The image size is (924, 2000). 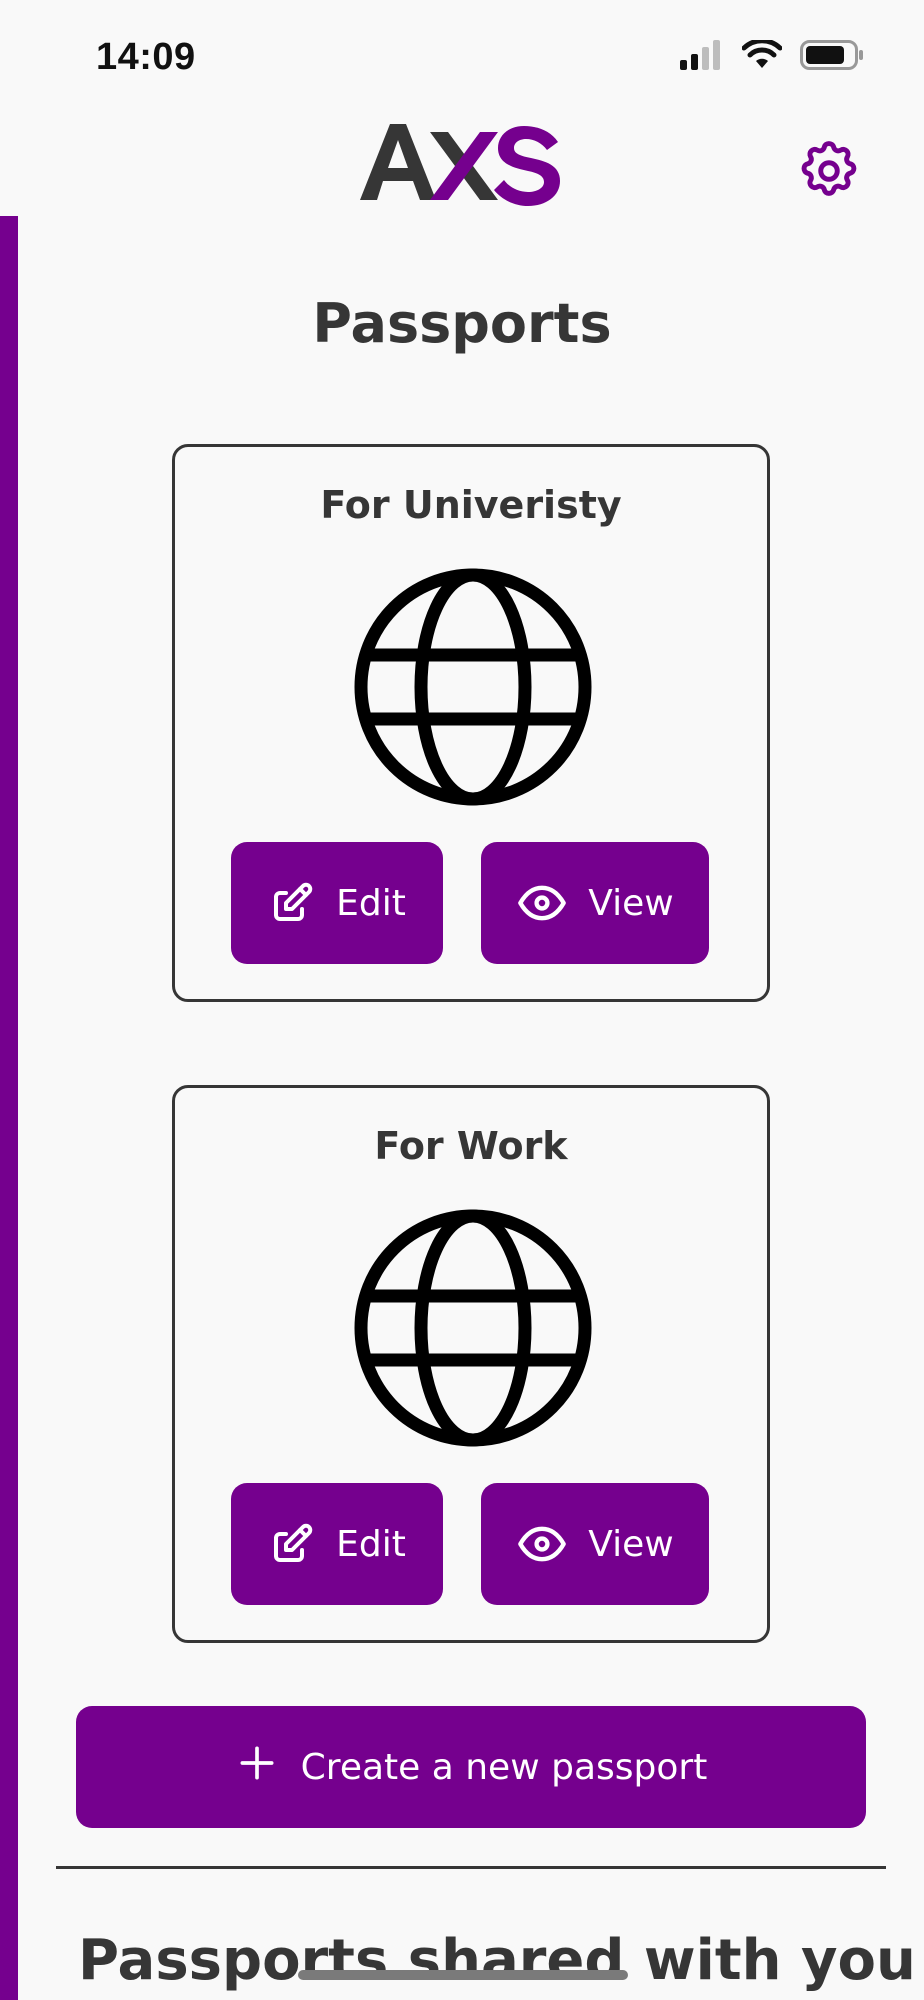 I want to click on passport-card-title: For Work, so click(x=471, y=1146).